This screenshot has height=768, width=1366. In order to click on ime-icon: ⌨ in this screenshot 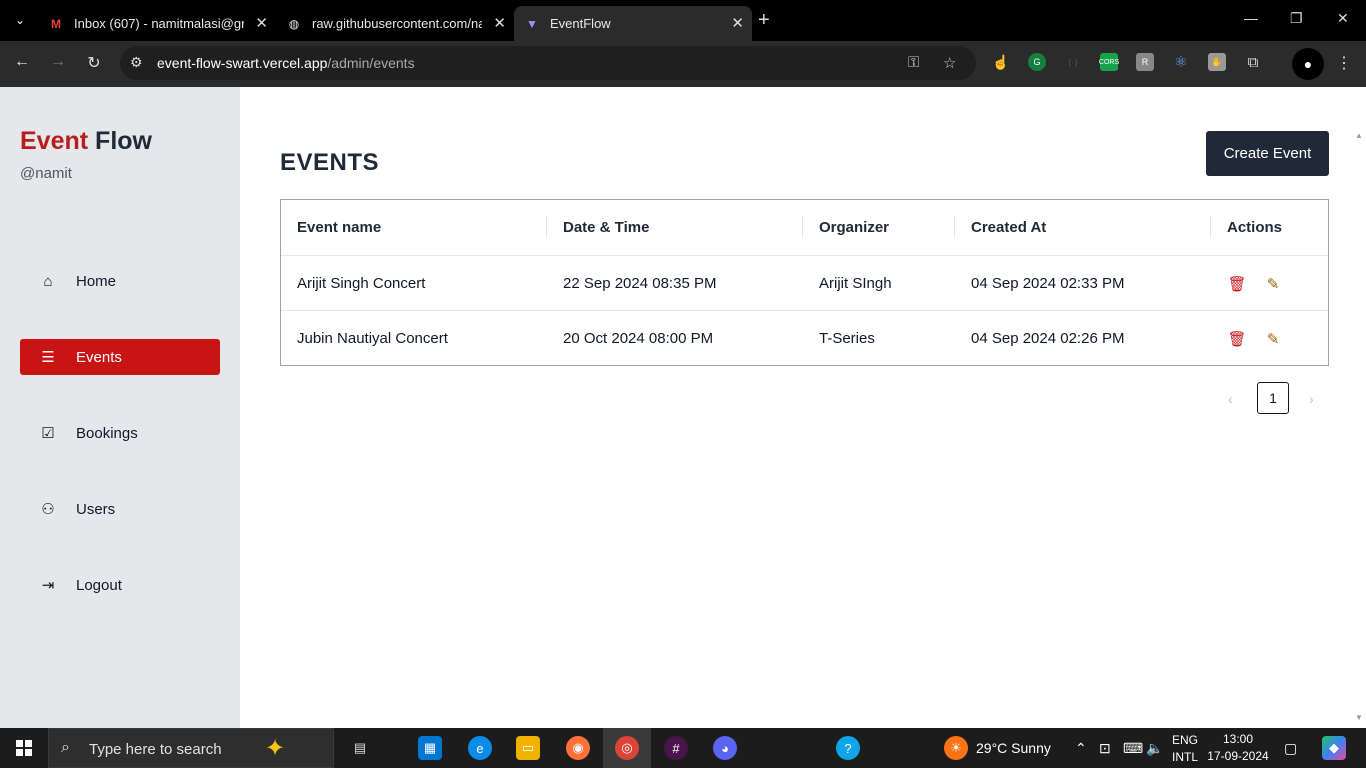, I will do `click(1133, 748)`.